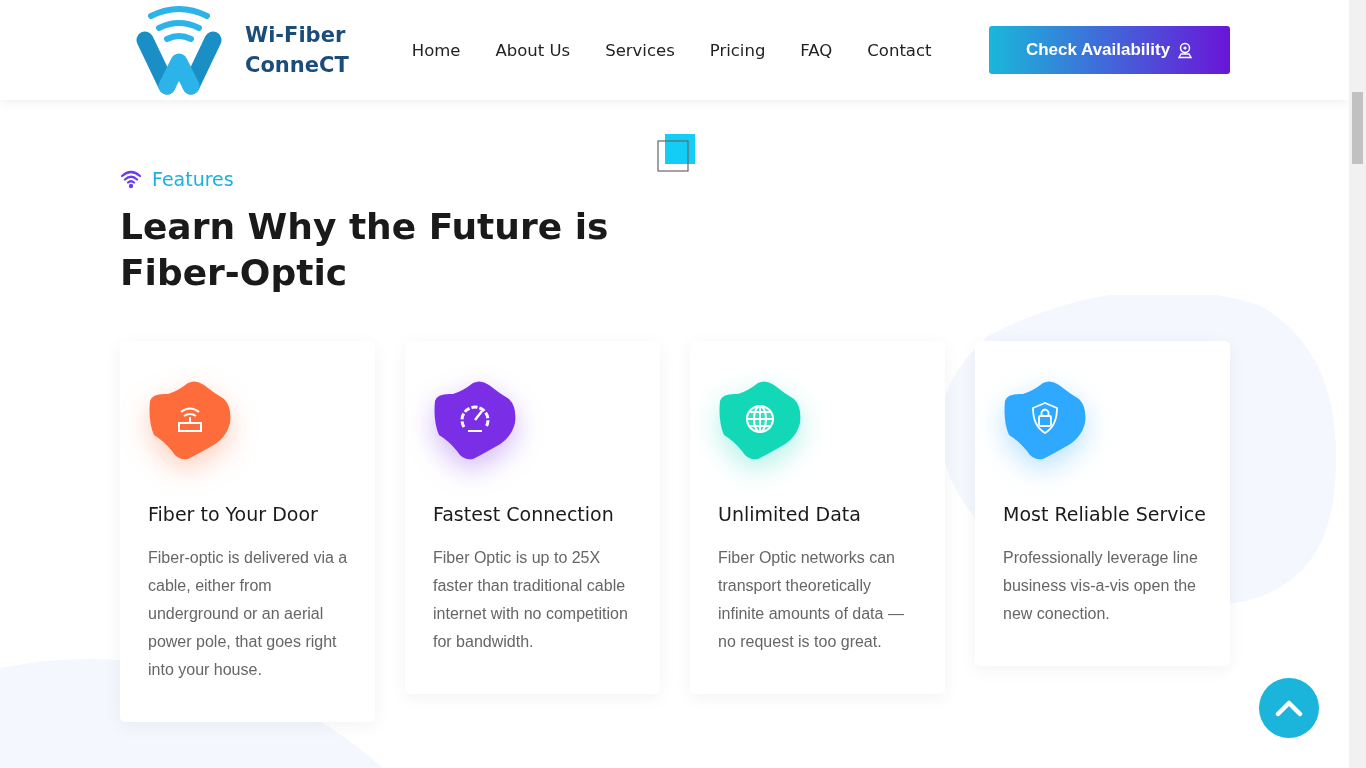 This screenshot has height=768, width=1366. What do you see at coordinates (248, 614) in the screenshot?
I see `card-text: Fiber-optic is delivered via a cable, either from underground or an aerial power pole, that goes right into your house.` at bounding box center [248, 614].